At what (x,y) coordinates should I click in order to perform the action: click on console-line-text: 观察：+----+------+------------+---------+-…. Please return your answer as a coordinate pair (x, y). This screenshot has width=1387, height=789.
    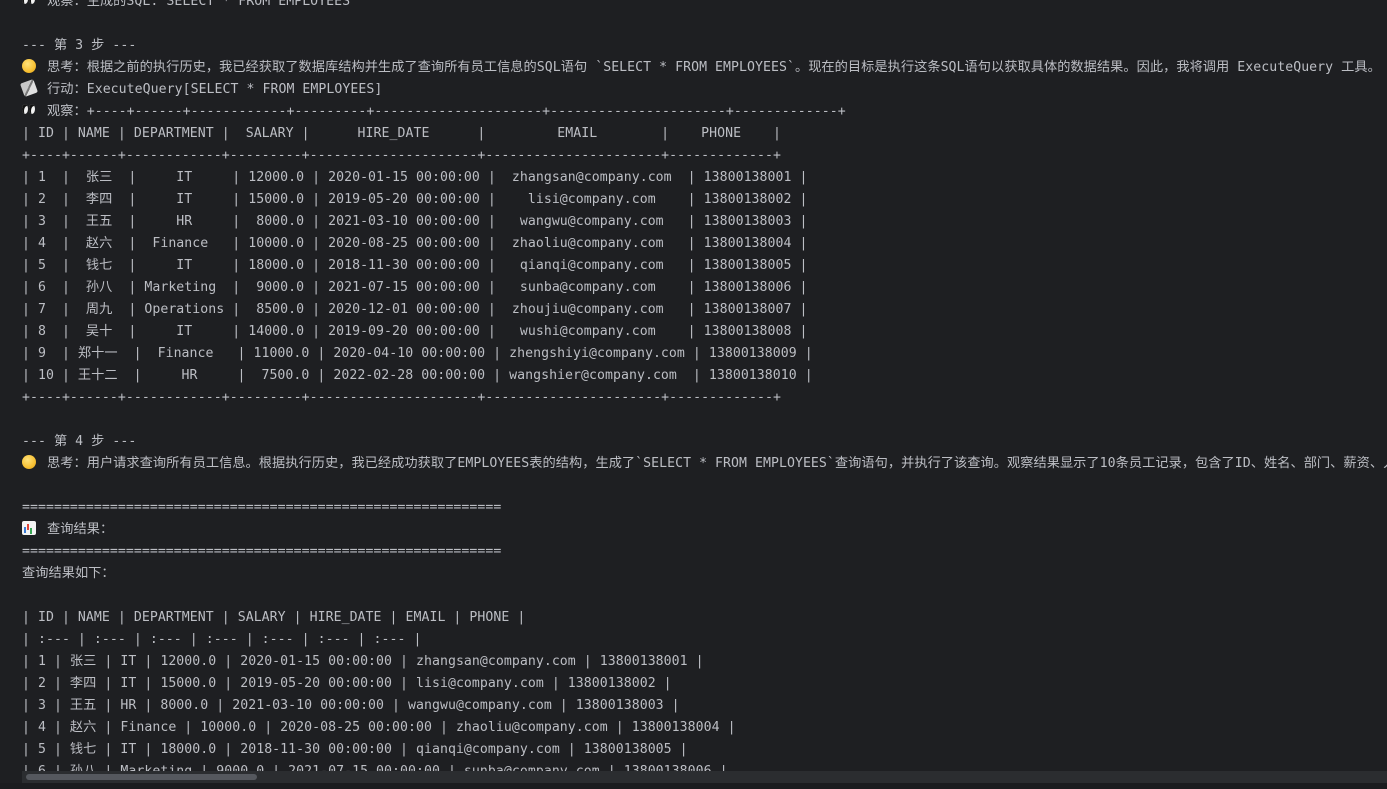
    Looking at the image, I should click on (446, 111).